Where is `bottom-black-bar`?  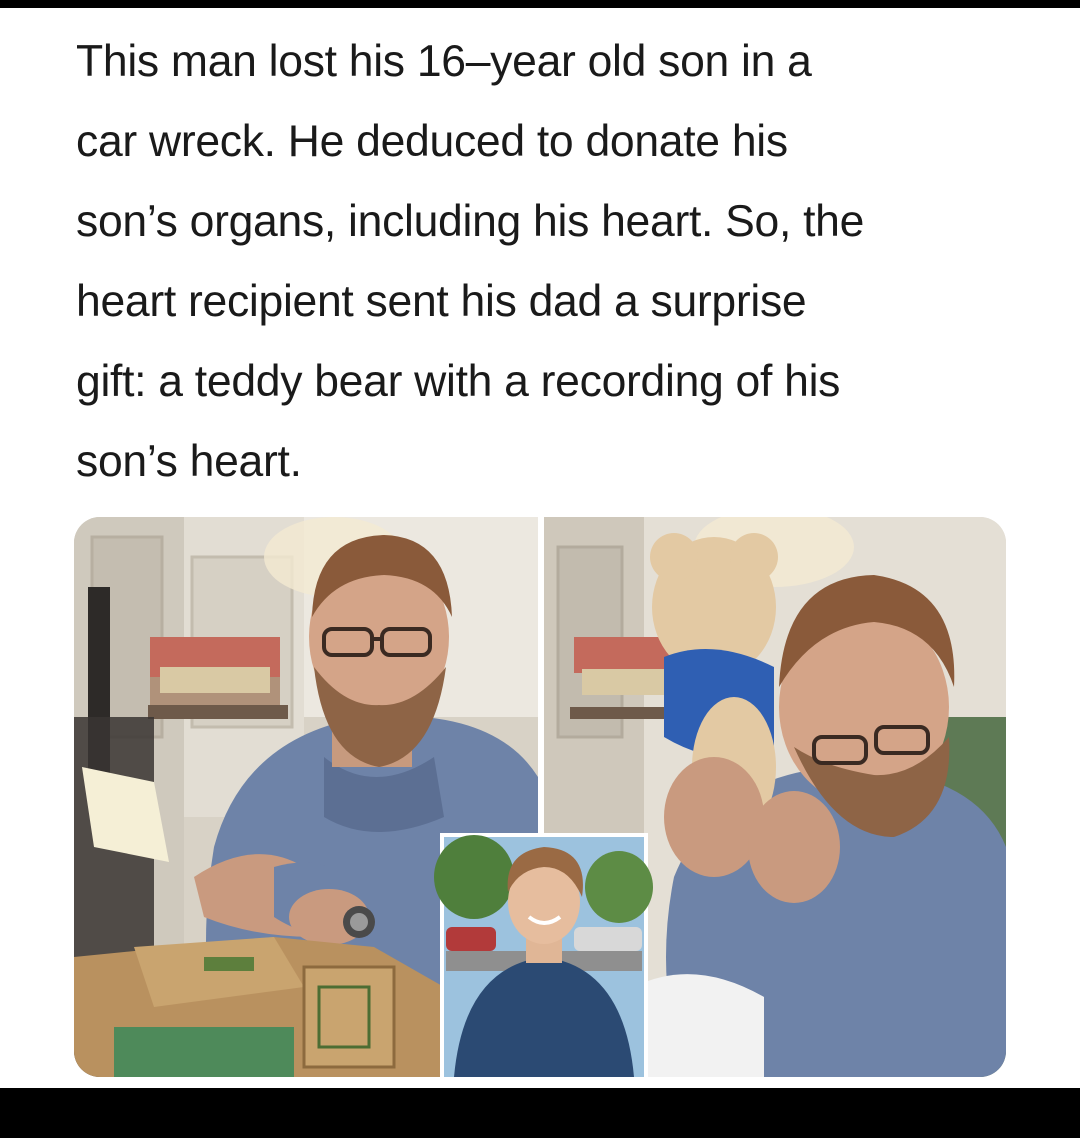
bottom-black-bar is located at coordinates (540, 1113).